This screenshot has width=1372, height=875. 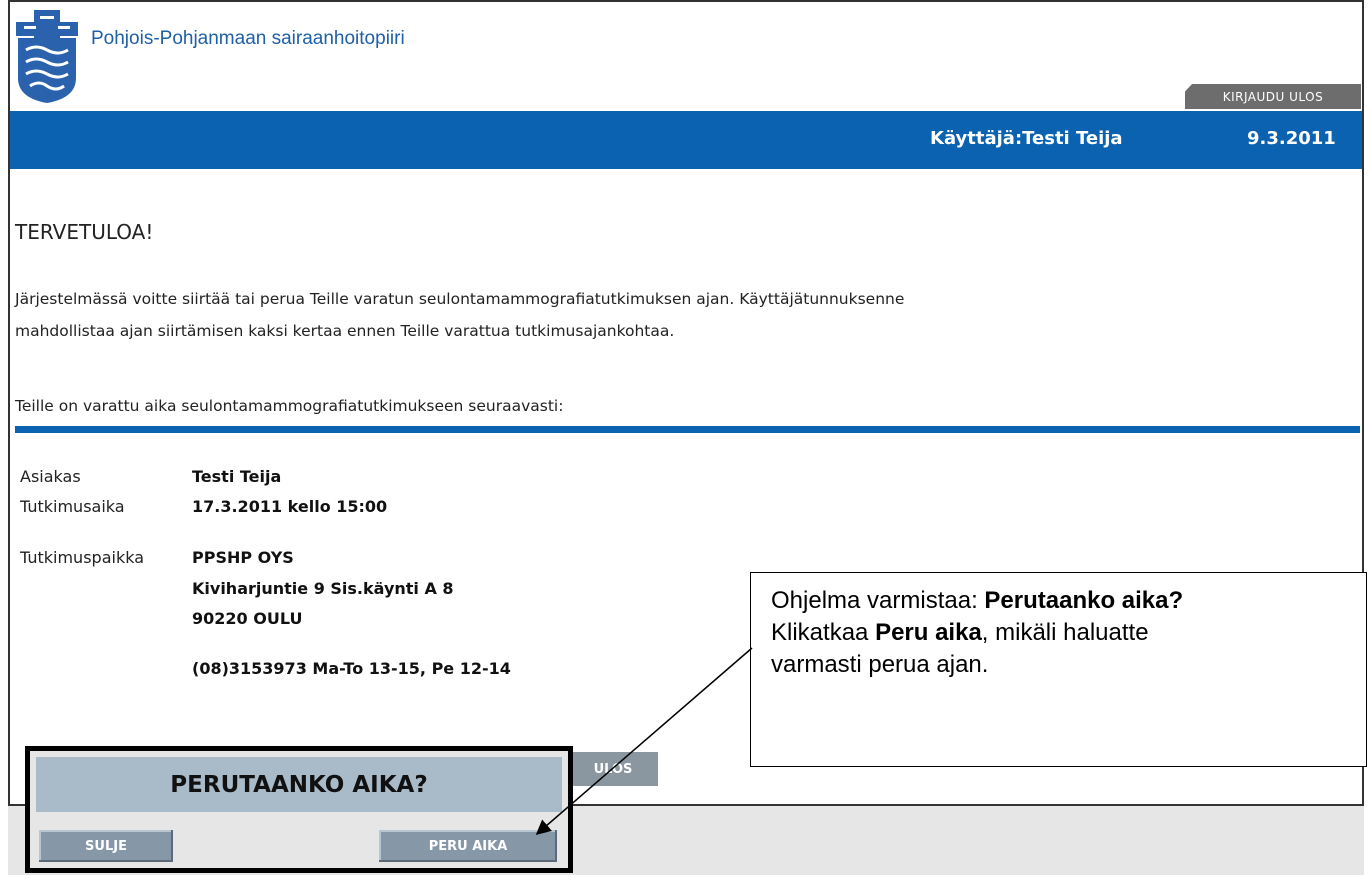 I want to click on callout-line2: Klikatkaa Peru aika, mikäli haluatte, so click(x=960, y=632).